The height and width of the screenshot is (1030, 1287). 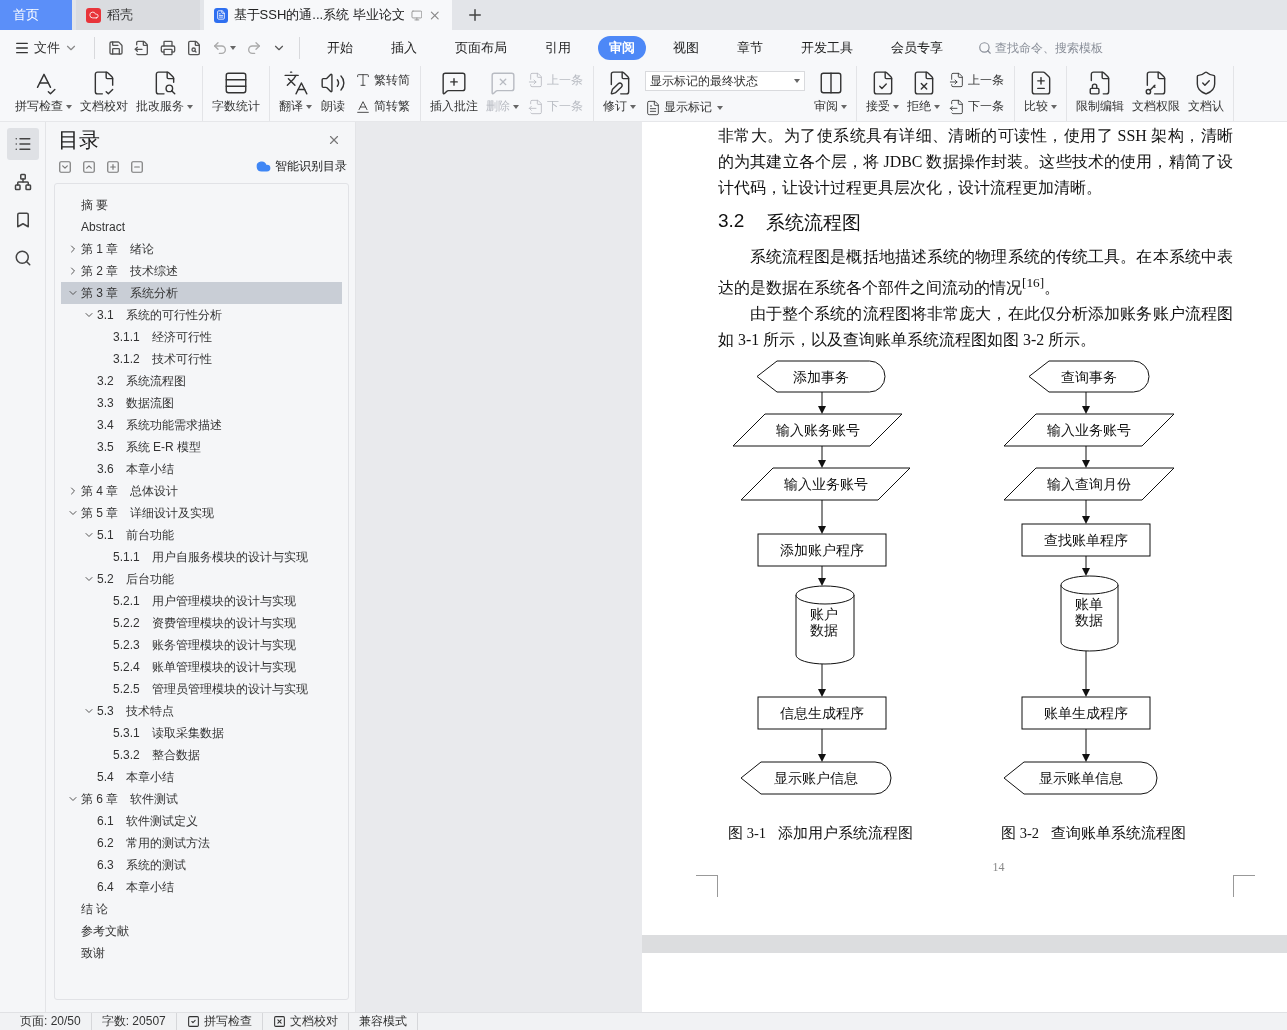 I want to click on ribbon-button: 文档权限, so click(x=1156, y=93).